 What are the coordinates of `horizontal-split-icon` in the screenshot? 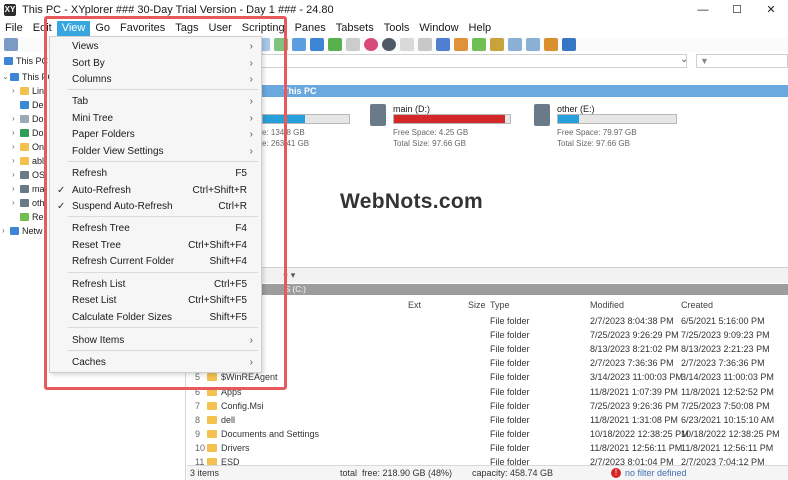 It's located at (533, 44).